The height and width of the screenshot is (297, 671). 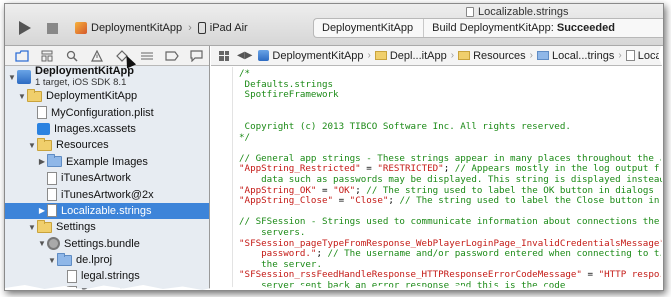 I want to click on code-comment: // Appears mostly in the log output from, so click(x=558, y=169).